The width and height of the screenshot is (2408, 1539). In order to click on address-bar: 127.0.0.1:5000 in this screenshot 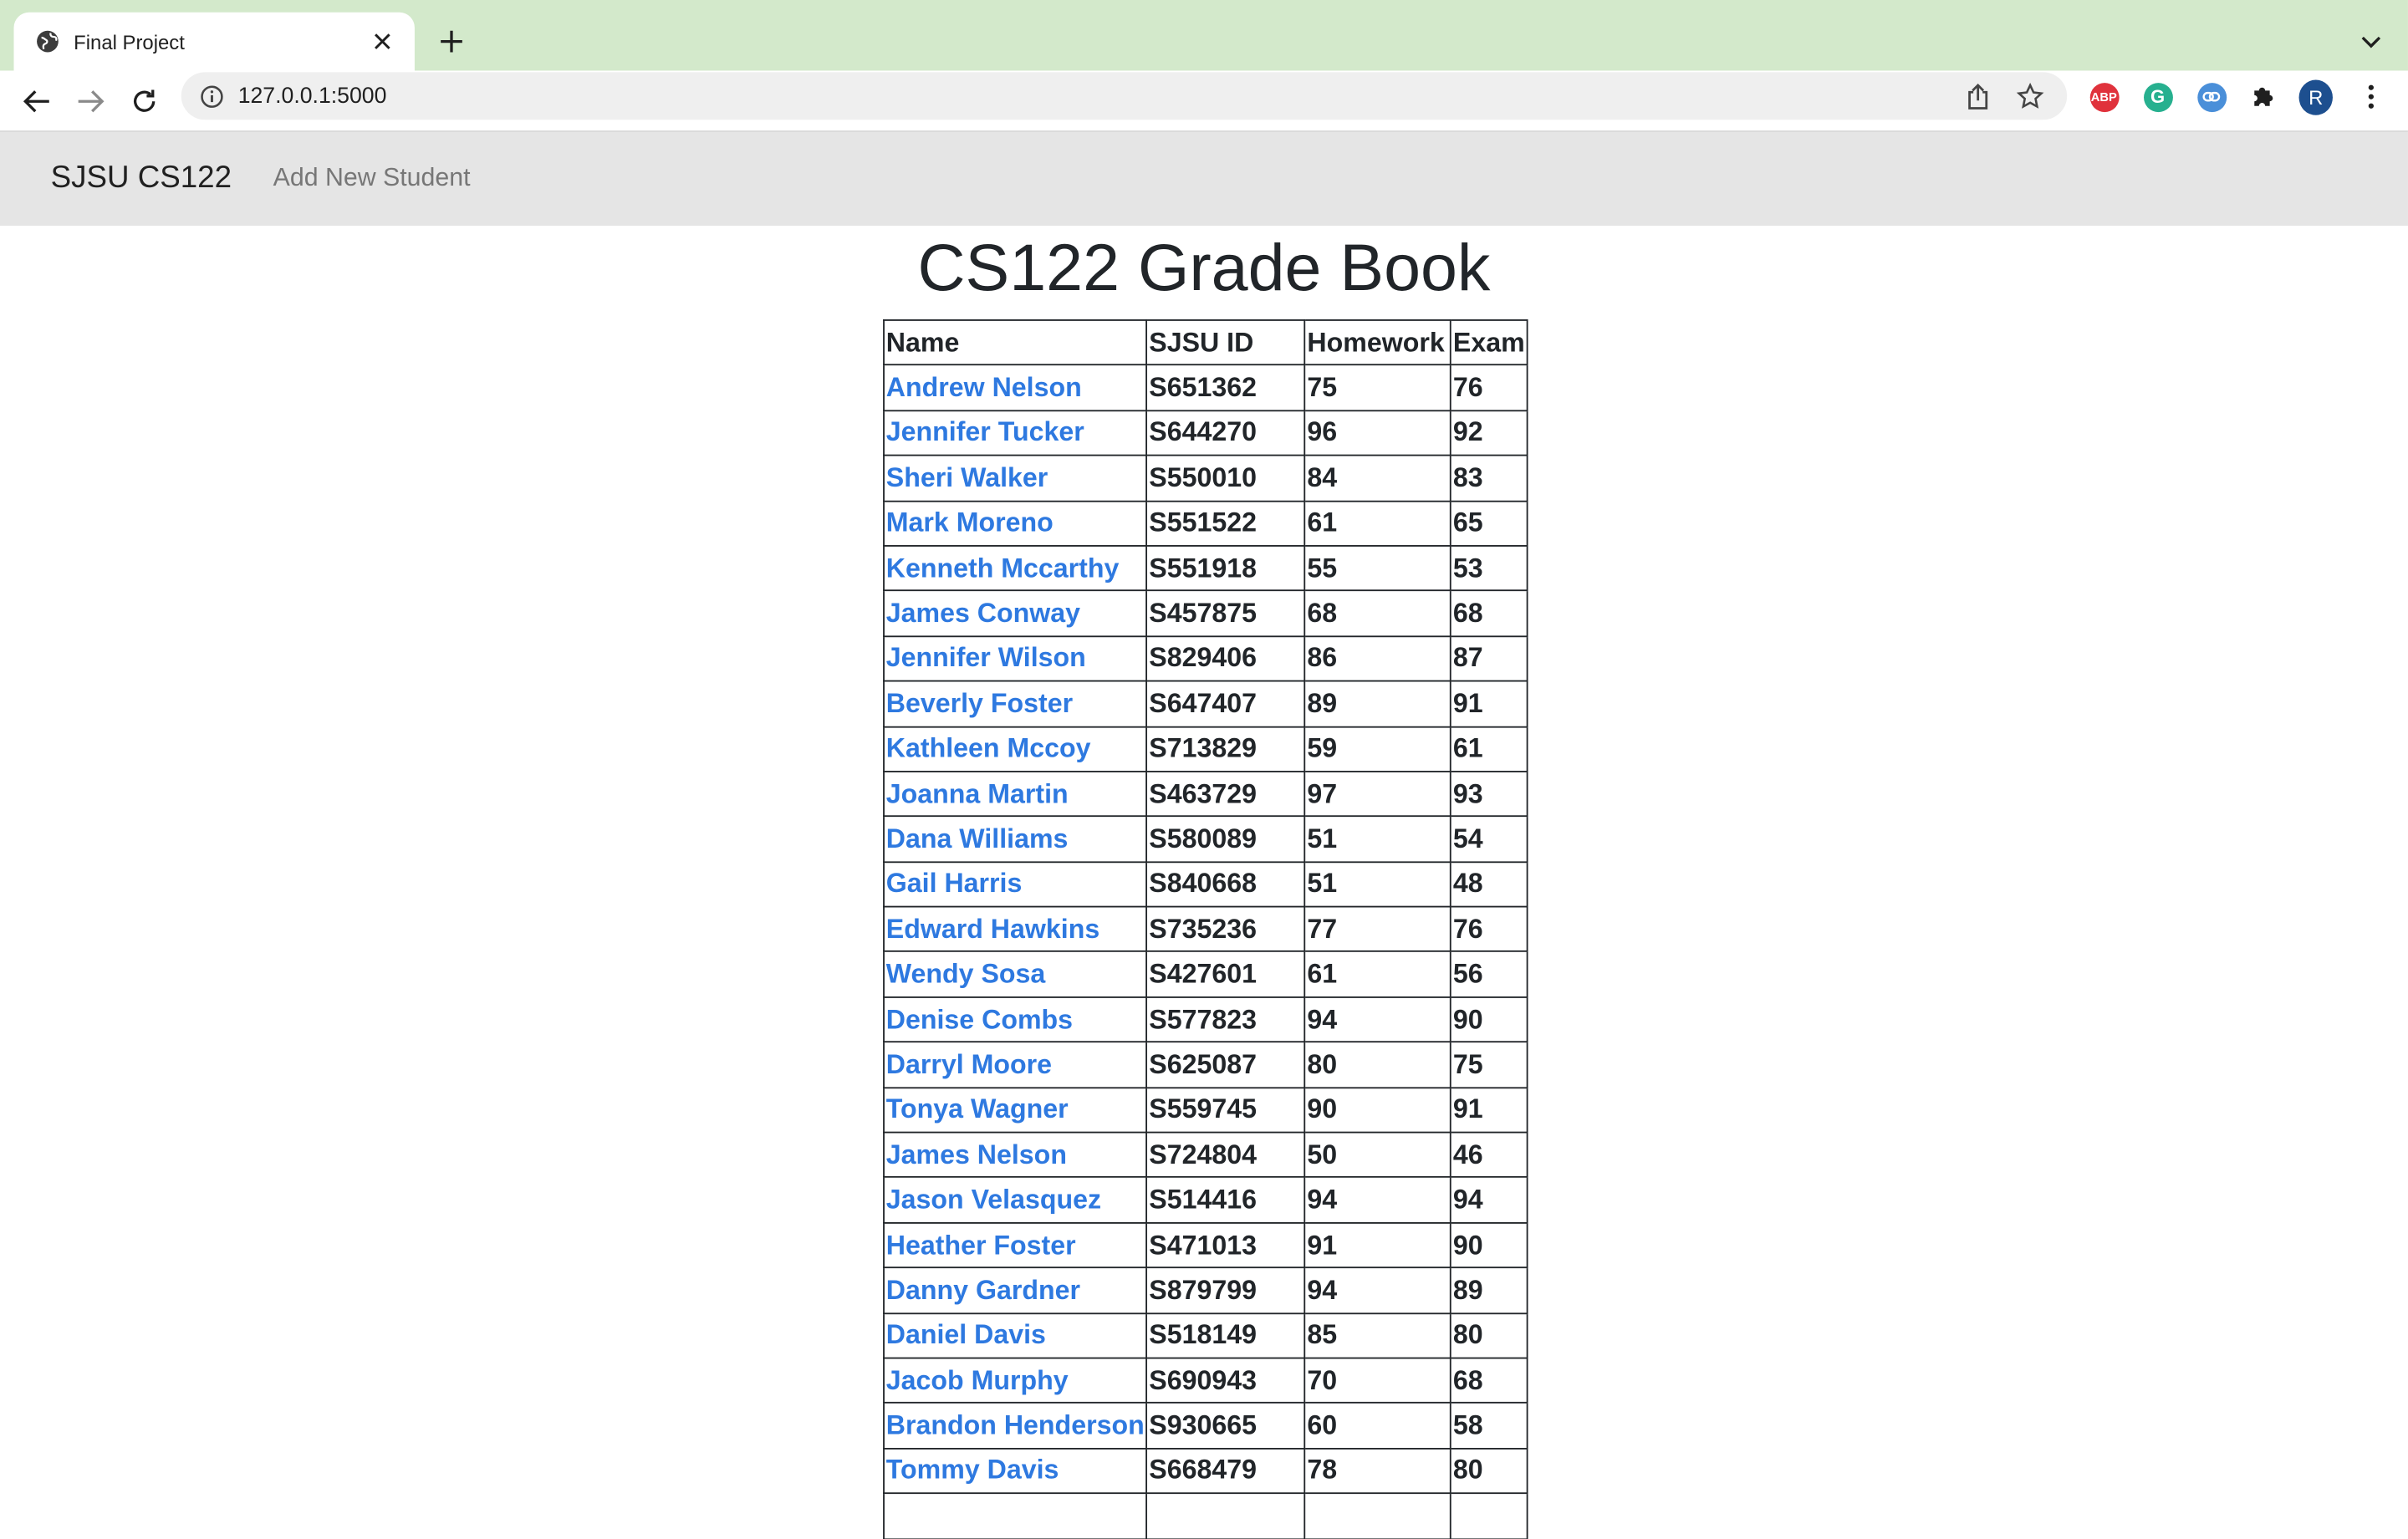, I will do `click(1124, 96)`.